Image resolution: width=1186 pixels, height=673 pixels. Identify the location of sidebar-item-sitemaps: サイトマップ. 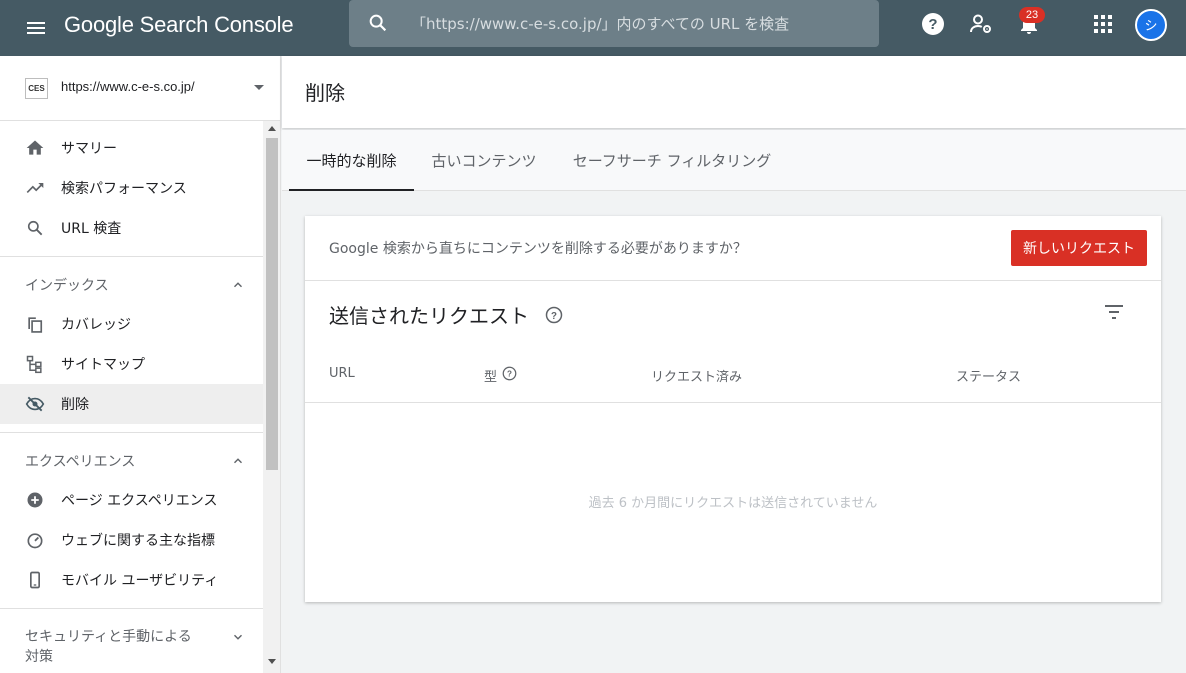
(131, 364).